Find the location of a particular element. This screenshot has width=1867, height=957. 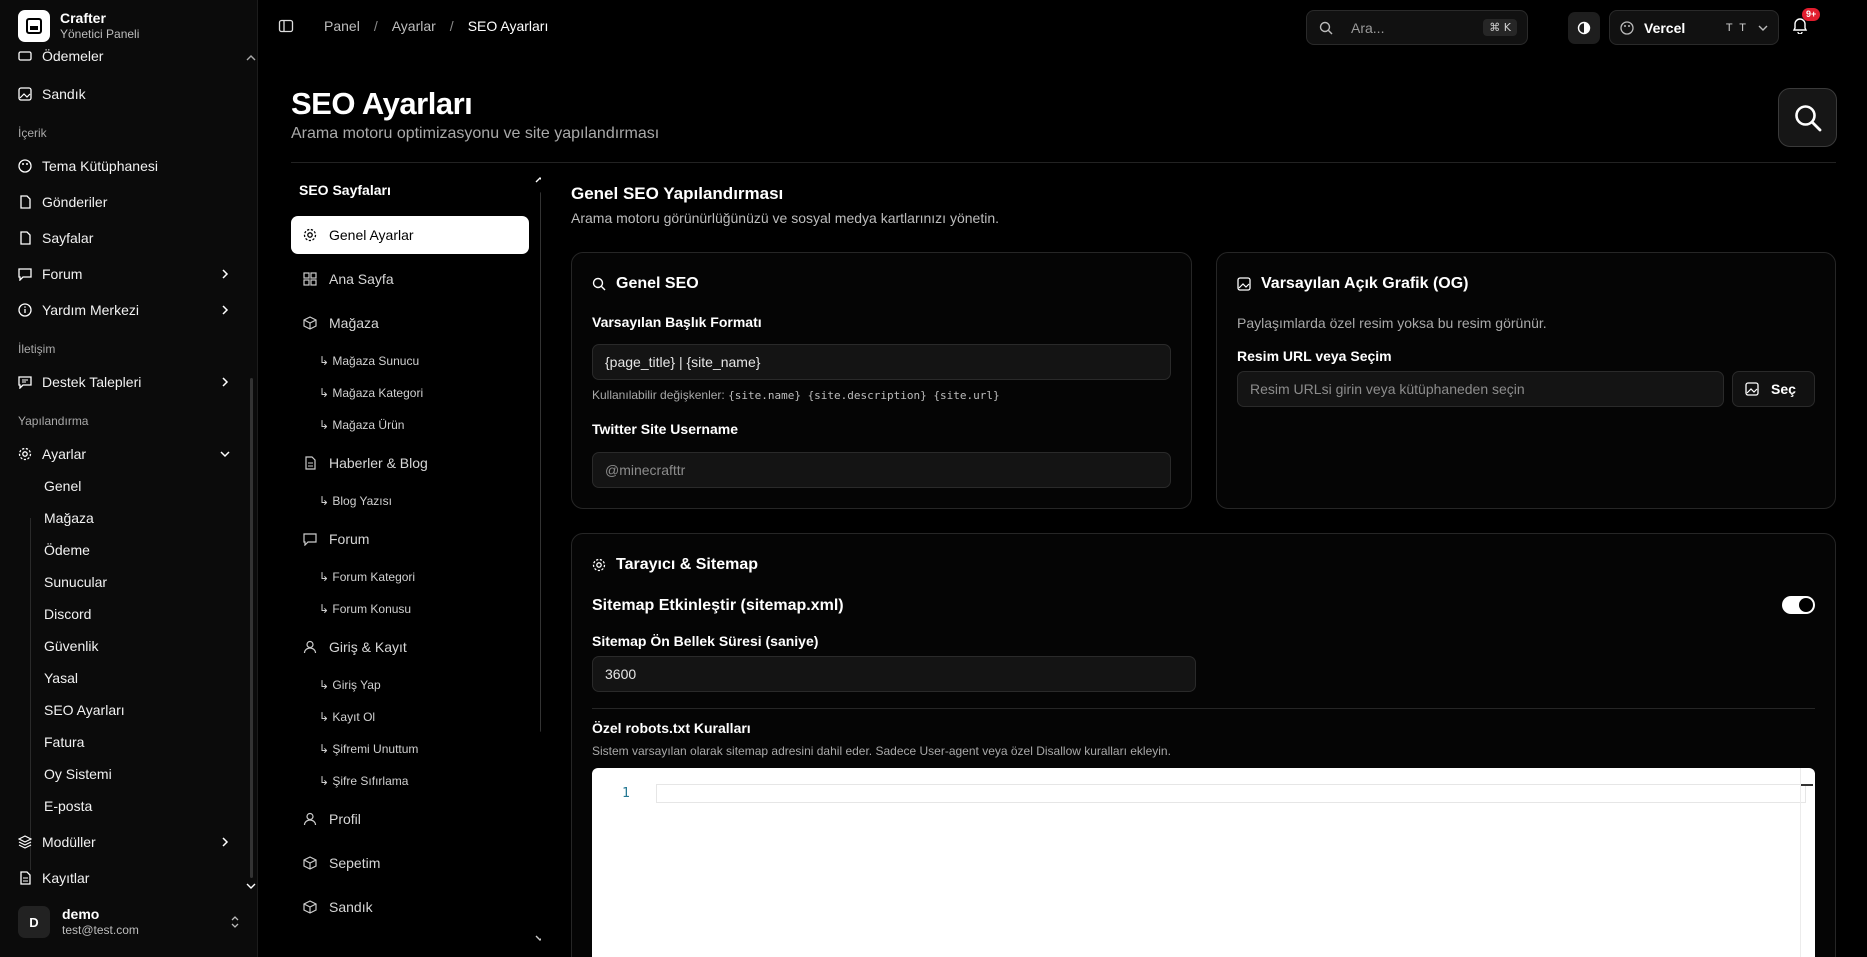

robots-label: Özel robots.txt Kuralları is located at coordinates (671, 728).